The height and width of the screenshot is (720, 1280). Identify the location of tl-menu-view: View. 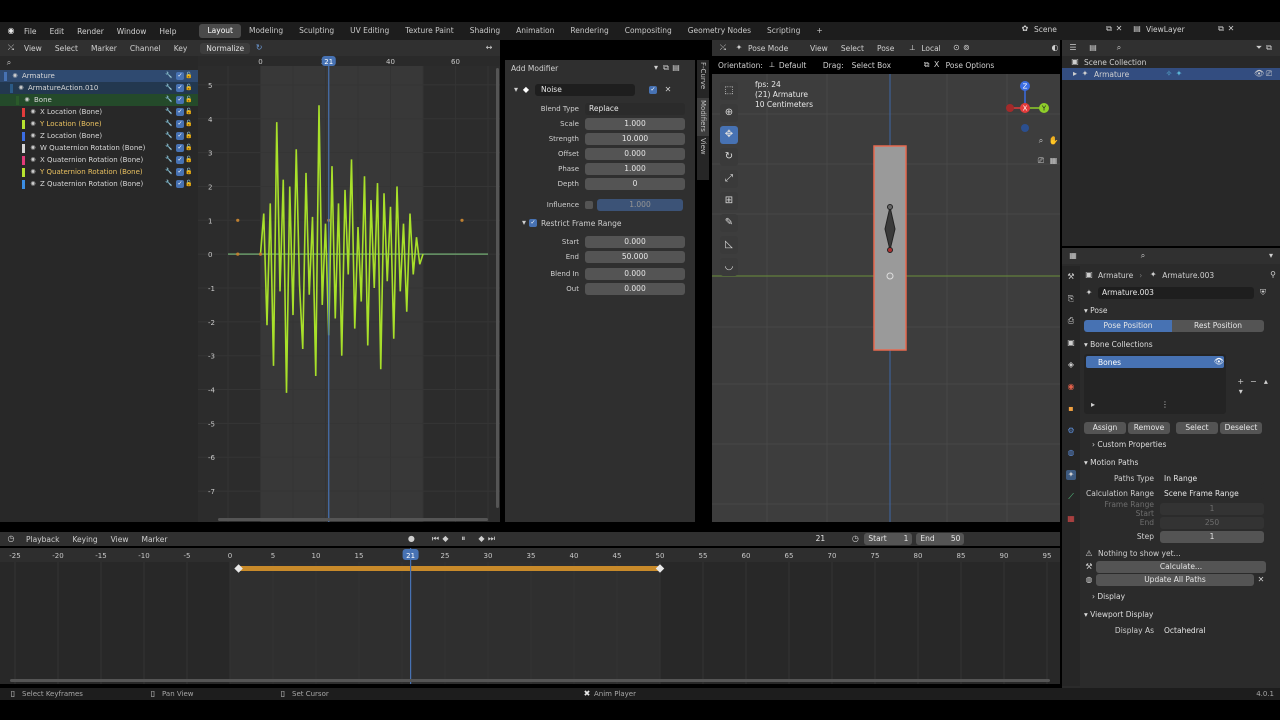
(120, 539).